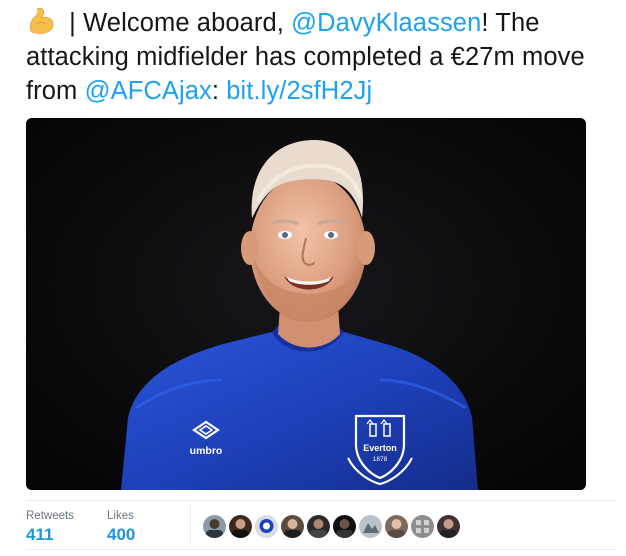 The width and height of the screenshot is (626, 556). Describe the element at coordinates (386, 23) in the screenshot. I see `mention-davy-klaassen-link: @DavyKlaassen` at that location.